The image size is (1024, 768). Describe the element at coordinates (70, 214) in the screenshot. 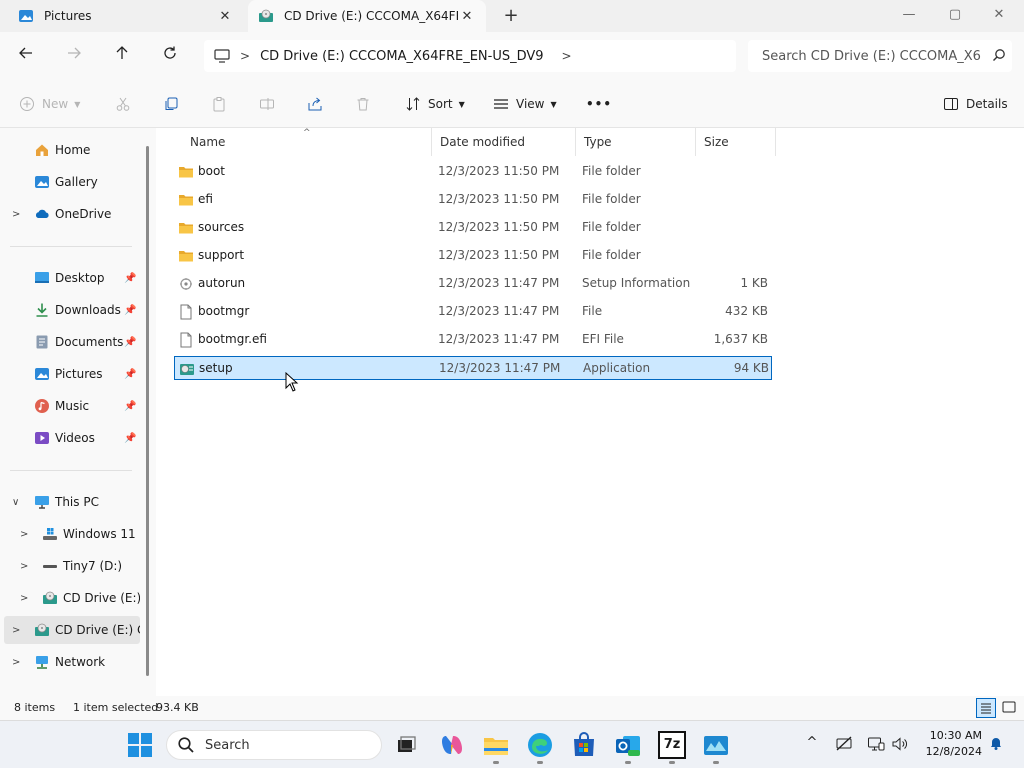

I see `sidebar-item-onedrive: > OneDrive` at that location.